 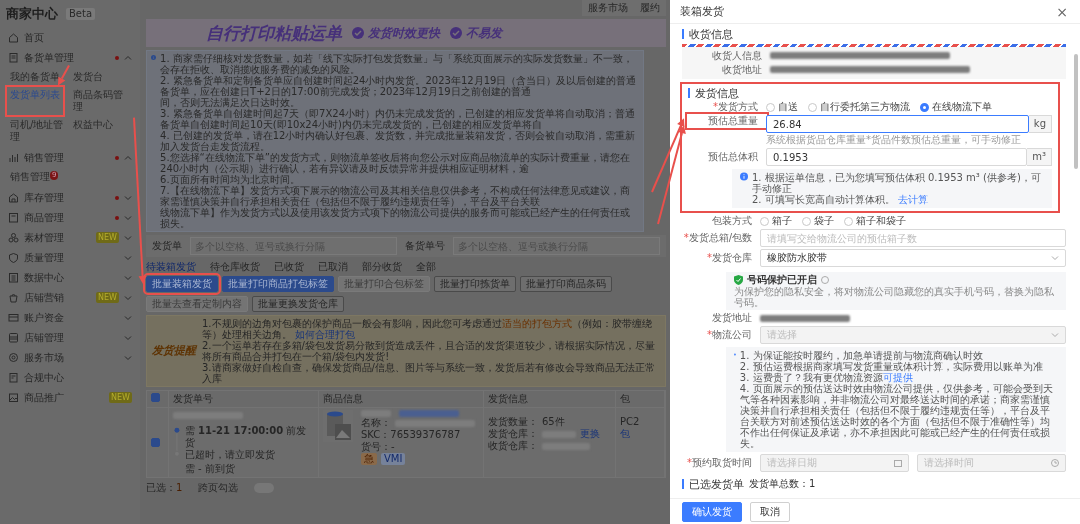 I want to click on sidebar-item: 服务市场, so click(x=70, y=357).